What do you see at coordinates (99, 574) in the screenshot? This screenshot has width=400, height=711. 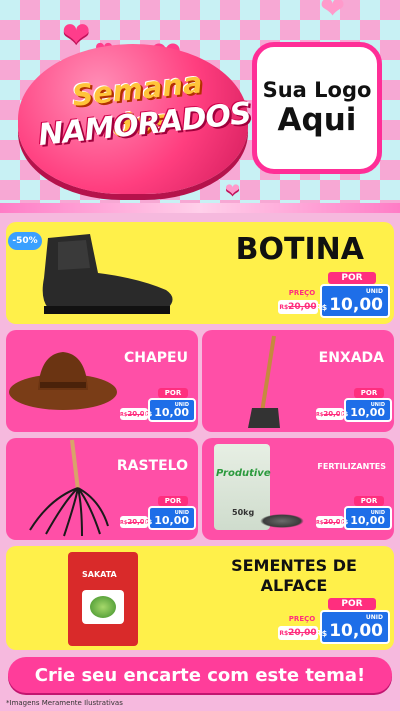 I see `seed-brand: SAKATA` at bounding box center [99, 574].